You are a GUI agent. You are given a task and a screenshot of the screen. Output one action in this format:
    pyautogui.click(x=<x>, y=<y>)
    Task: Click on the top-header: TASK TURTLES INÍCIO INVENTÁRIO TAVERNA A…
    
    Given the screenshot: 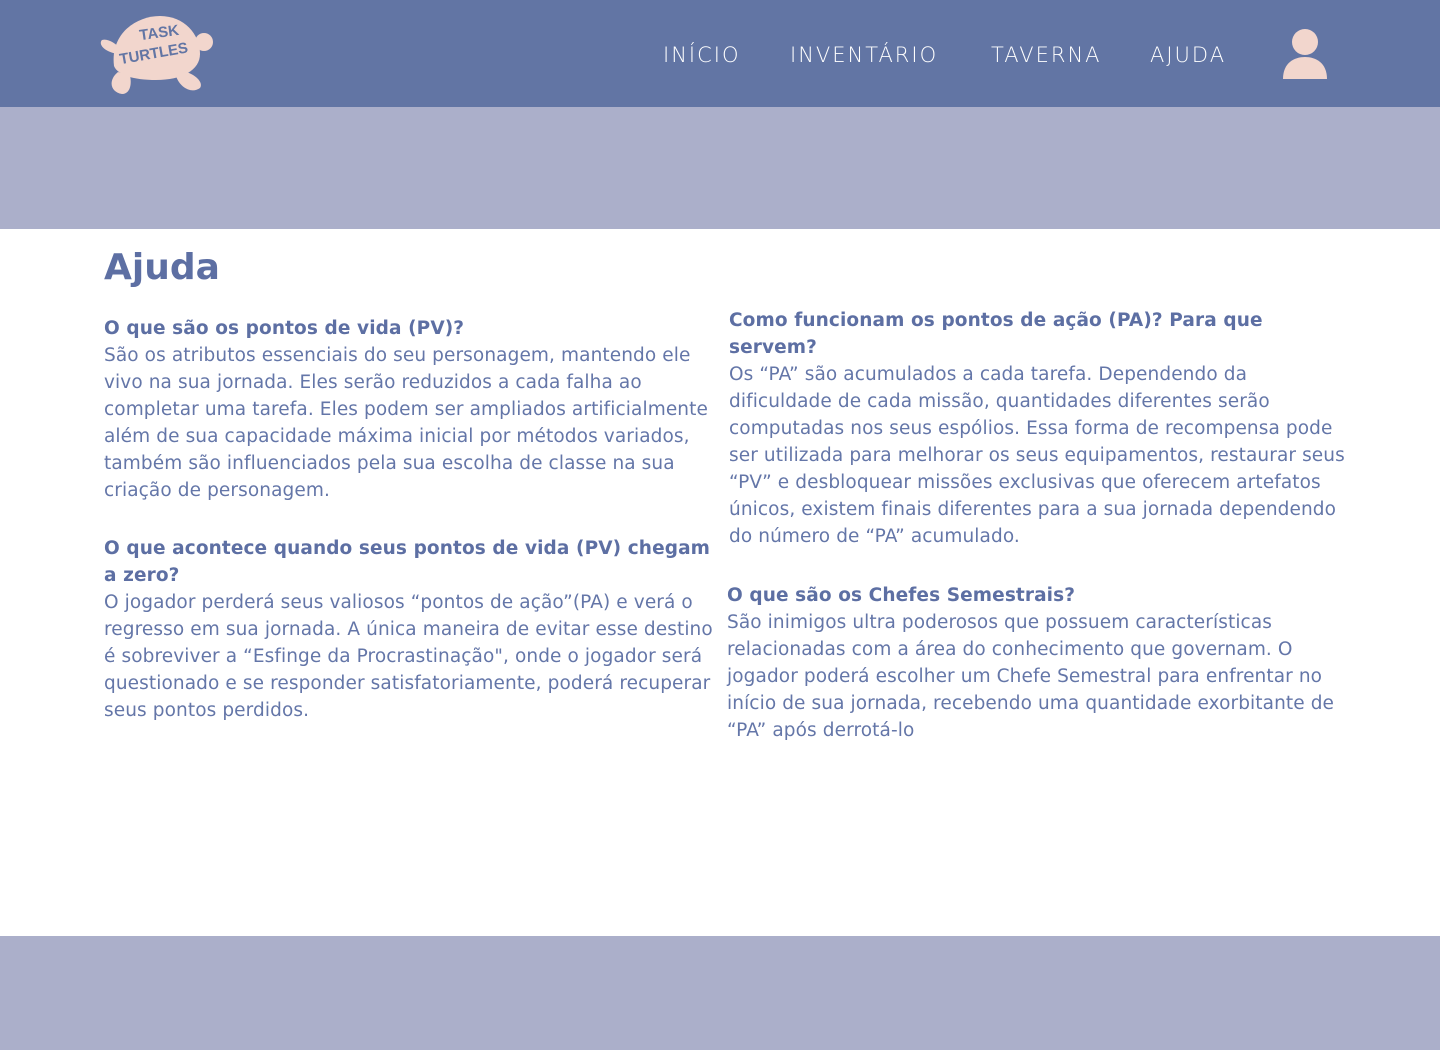 What is the action you would take?
    pyautogui.click(x=720, y=53)
    